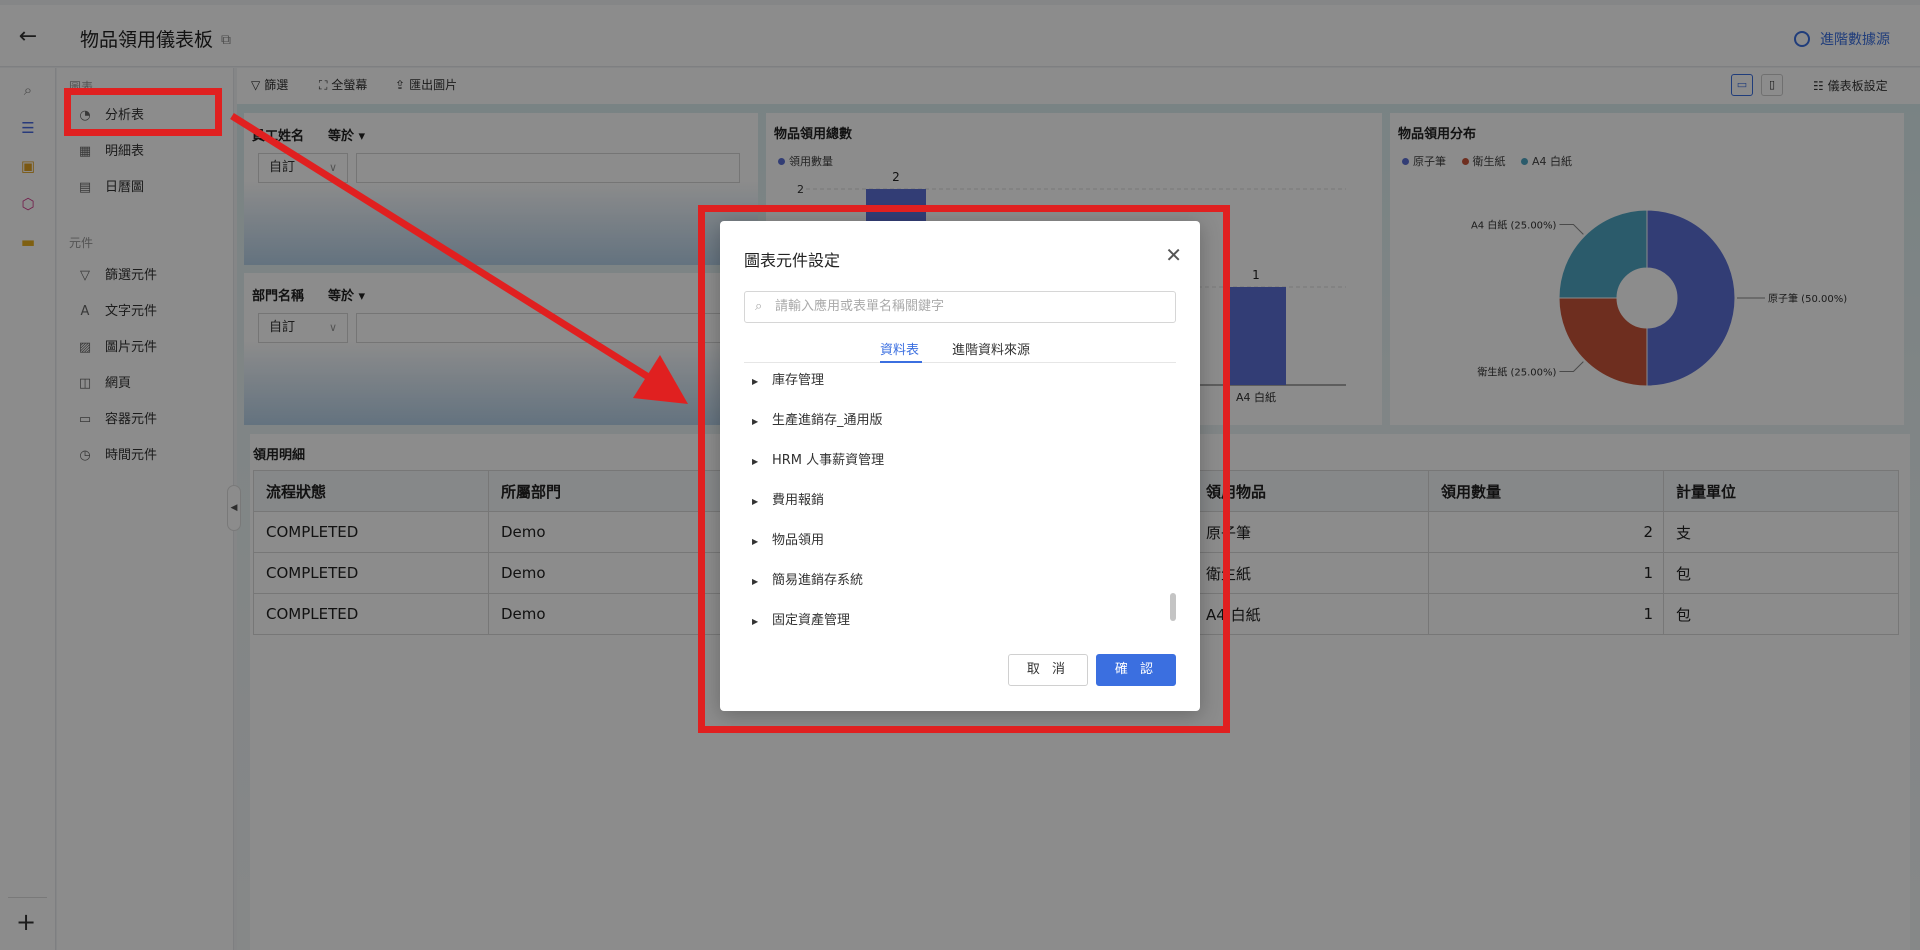  Describe the element at coordinates (441, 247) in the screenshot. I see `annotation-arrow-line` at that location.